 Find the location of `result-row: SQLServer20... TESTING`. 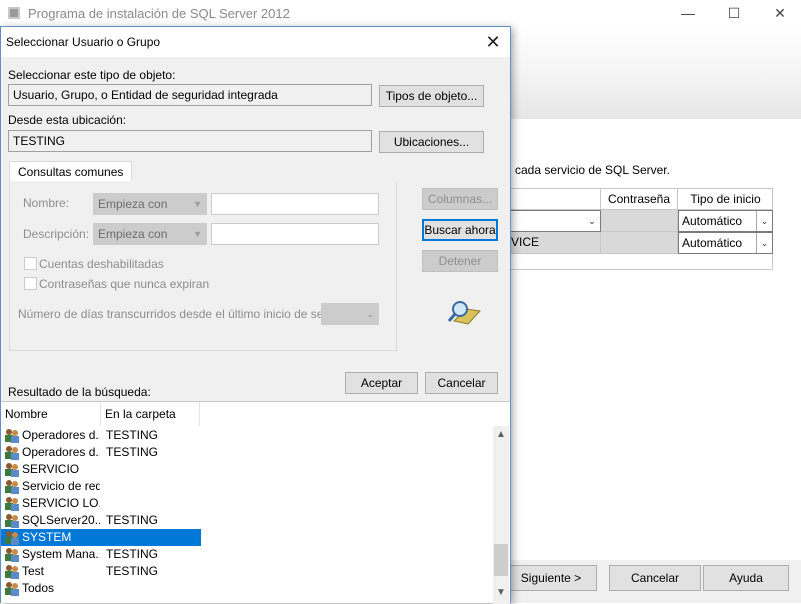

result-row: SQLServer20... TESTING is located at coordinates (101, 520).